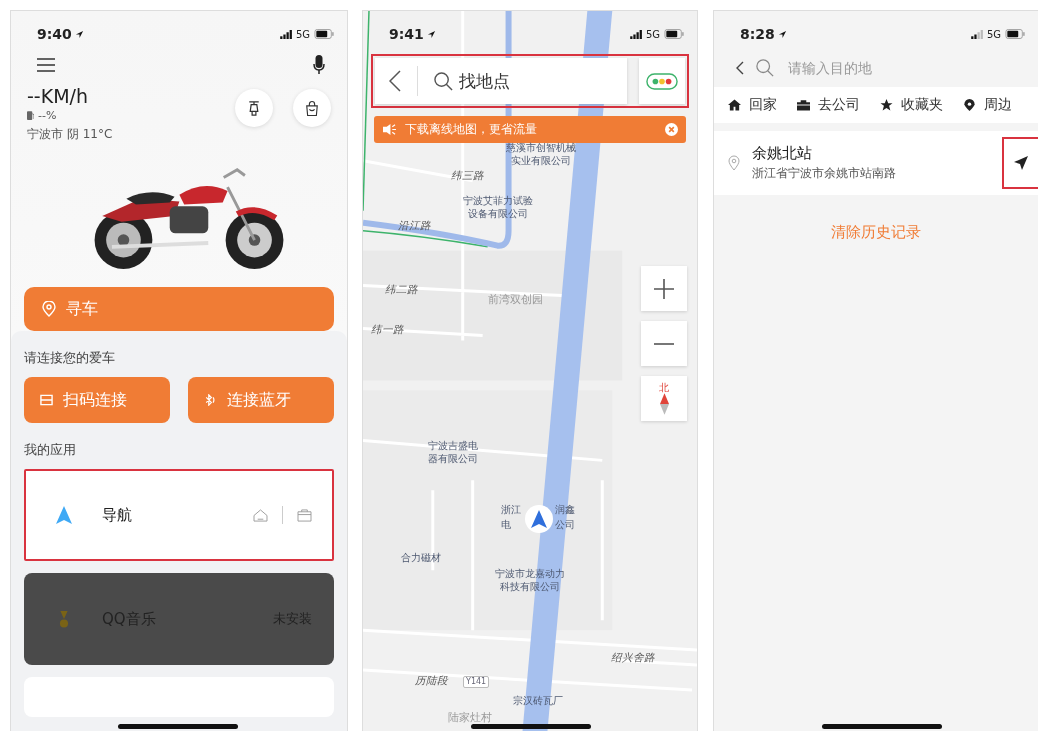  What do you see at coordinates (541, 154) in the screenshot?
I see `map-place-label: 慈溪市创智机械 实业有限公司` at bounding box center [541, 154].